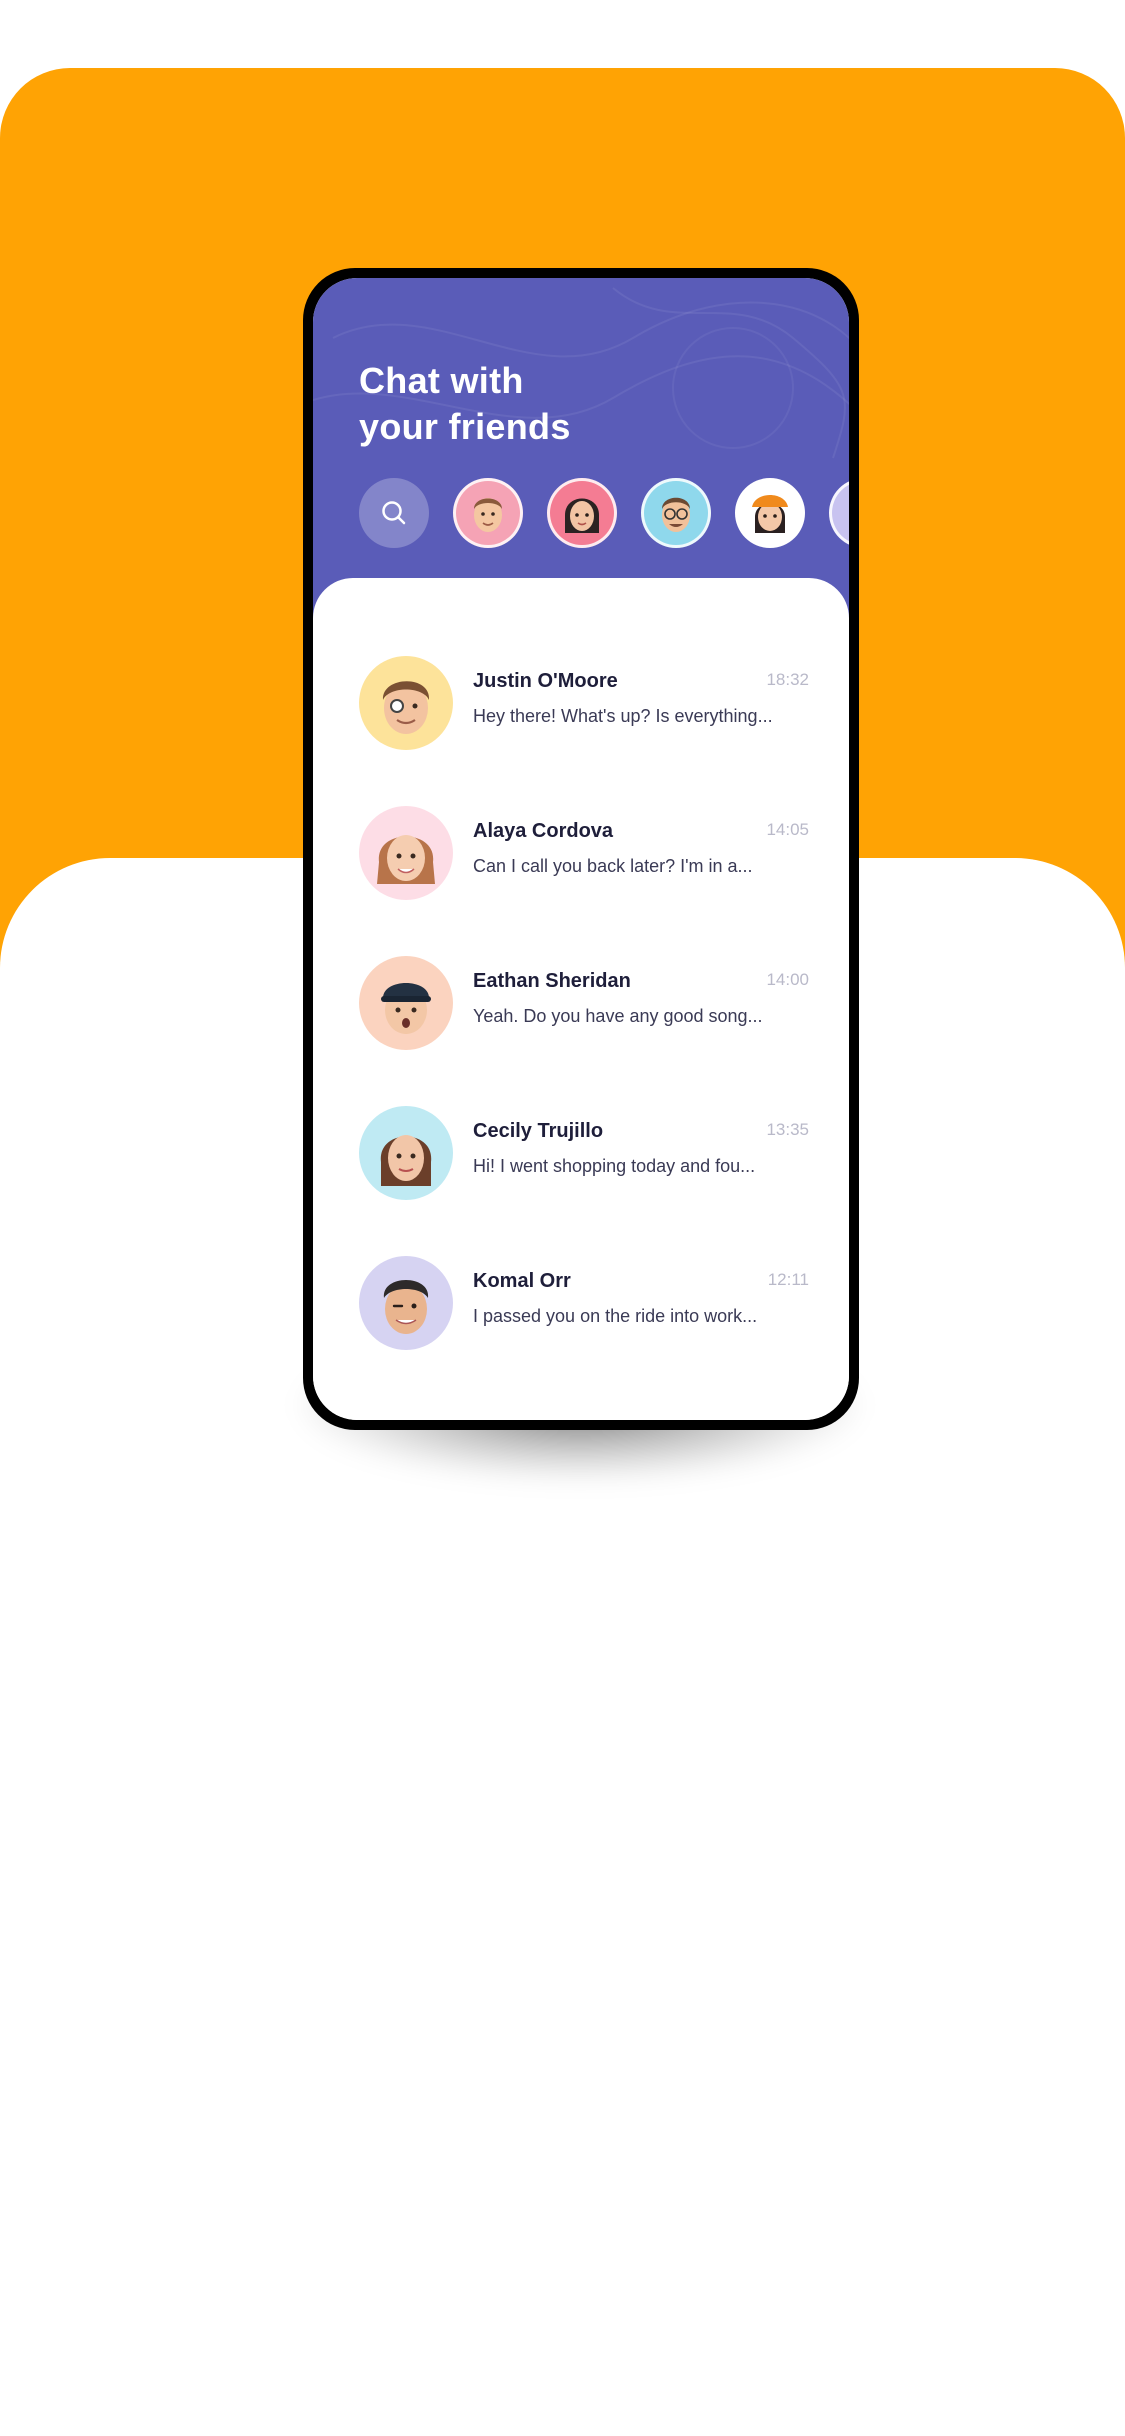 This screenshot has height=2436, width=1125. I want to click on search-icon, so click(394, 513).